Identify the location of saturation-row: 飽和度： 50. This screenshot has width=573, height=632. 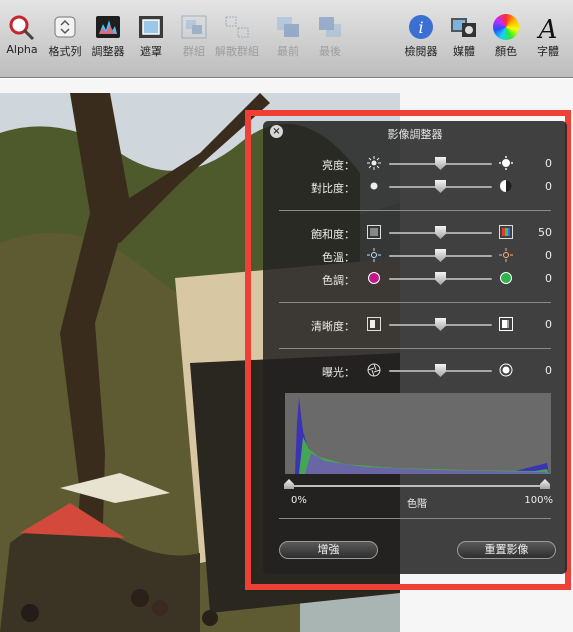
(415, 233).